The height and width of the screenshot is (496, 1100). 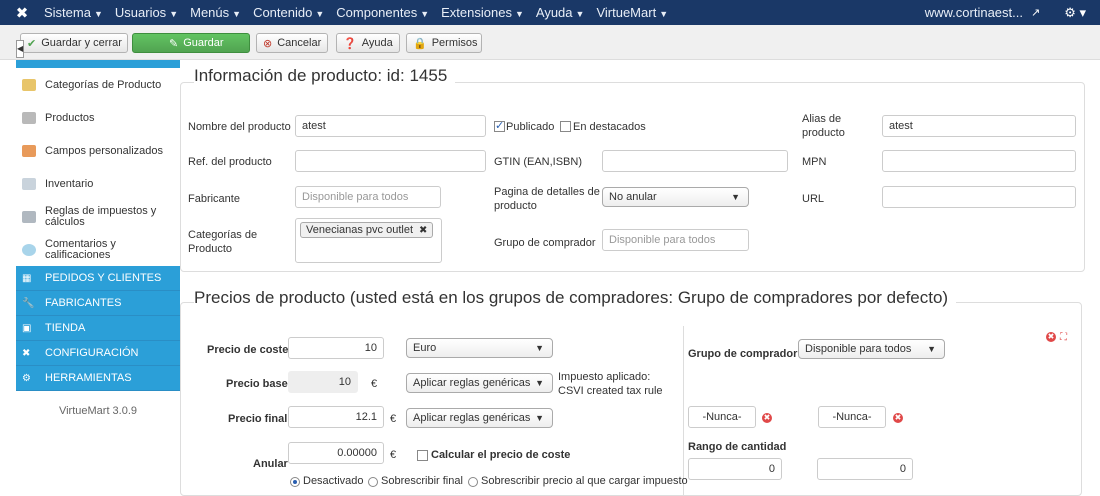 I want to click on override-price-input: 0.00000, so click(x=336, y=453).